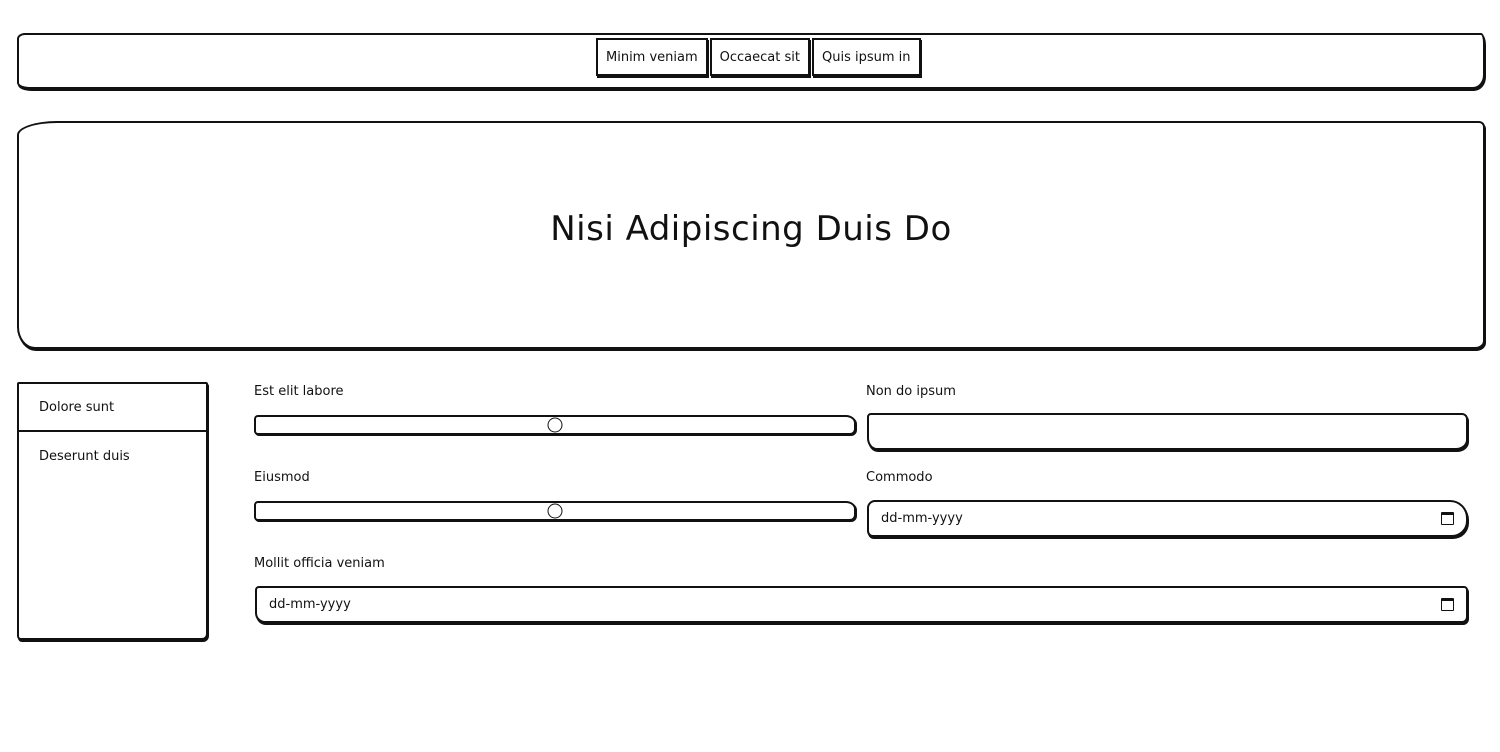  Describe the element at coordinates (1167, 431) in the screenshot. I see `non-do-ipsum-input` at that location.